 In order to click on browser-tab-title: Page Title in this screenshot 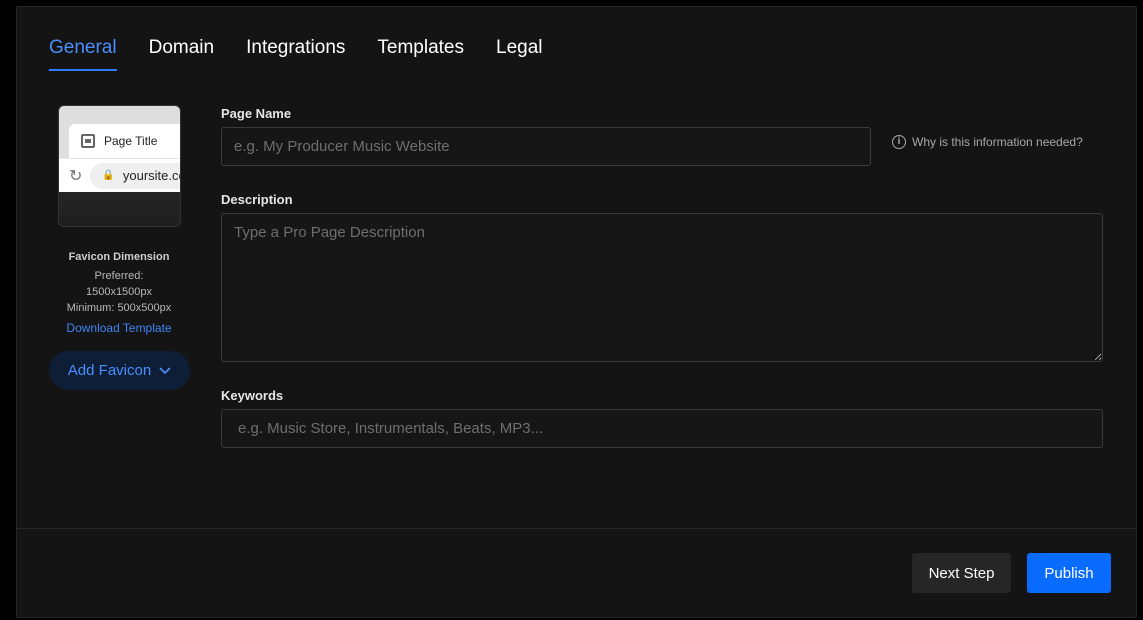, I will do `click(131, 141)`.